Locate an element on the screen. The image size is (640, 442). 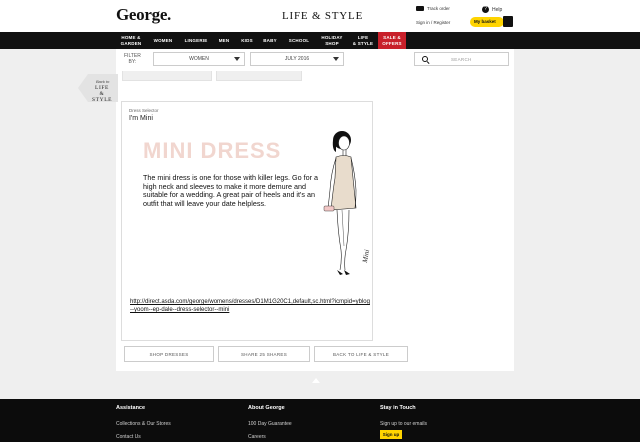
nav-label: MEN is located at coordinates (224, 40).